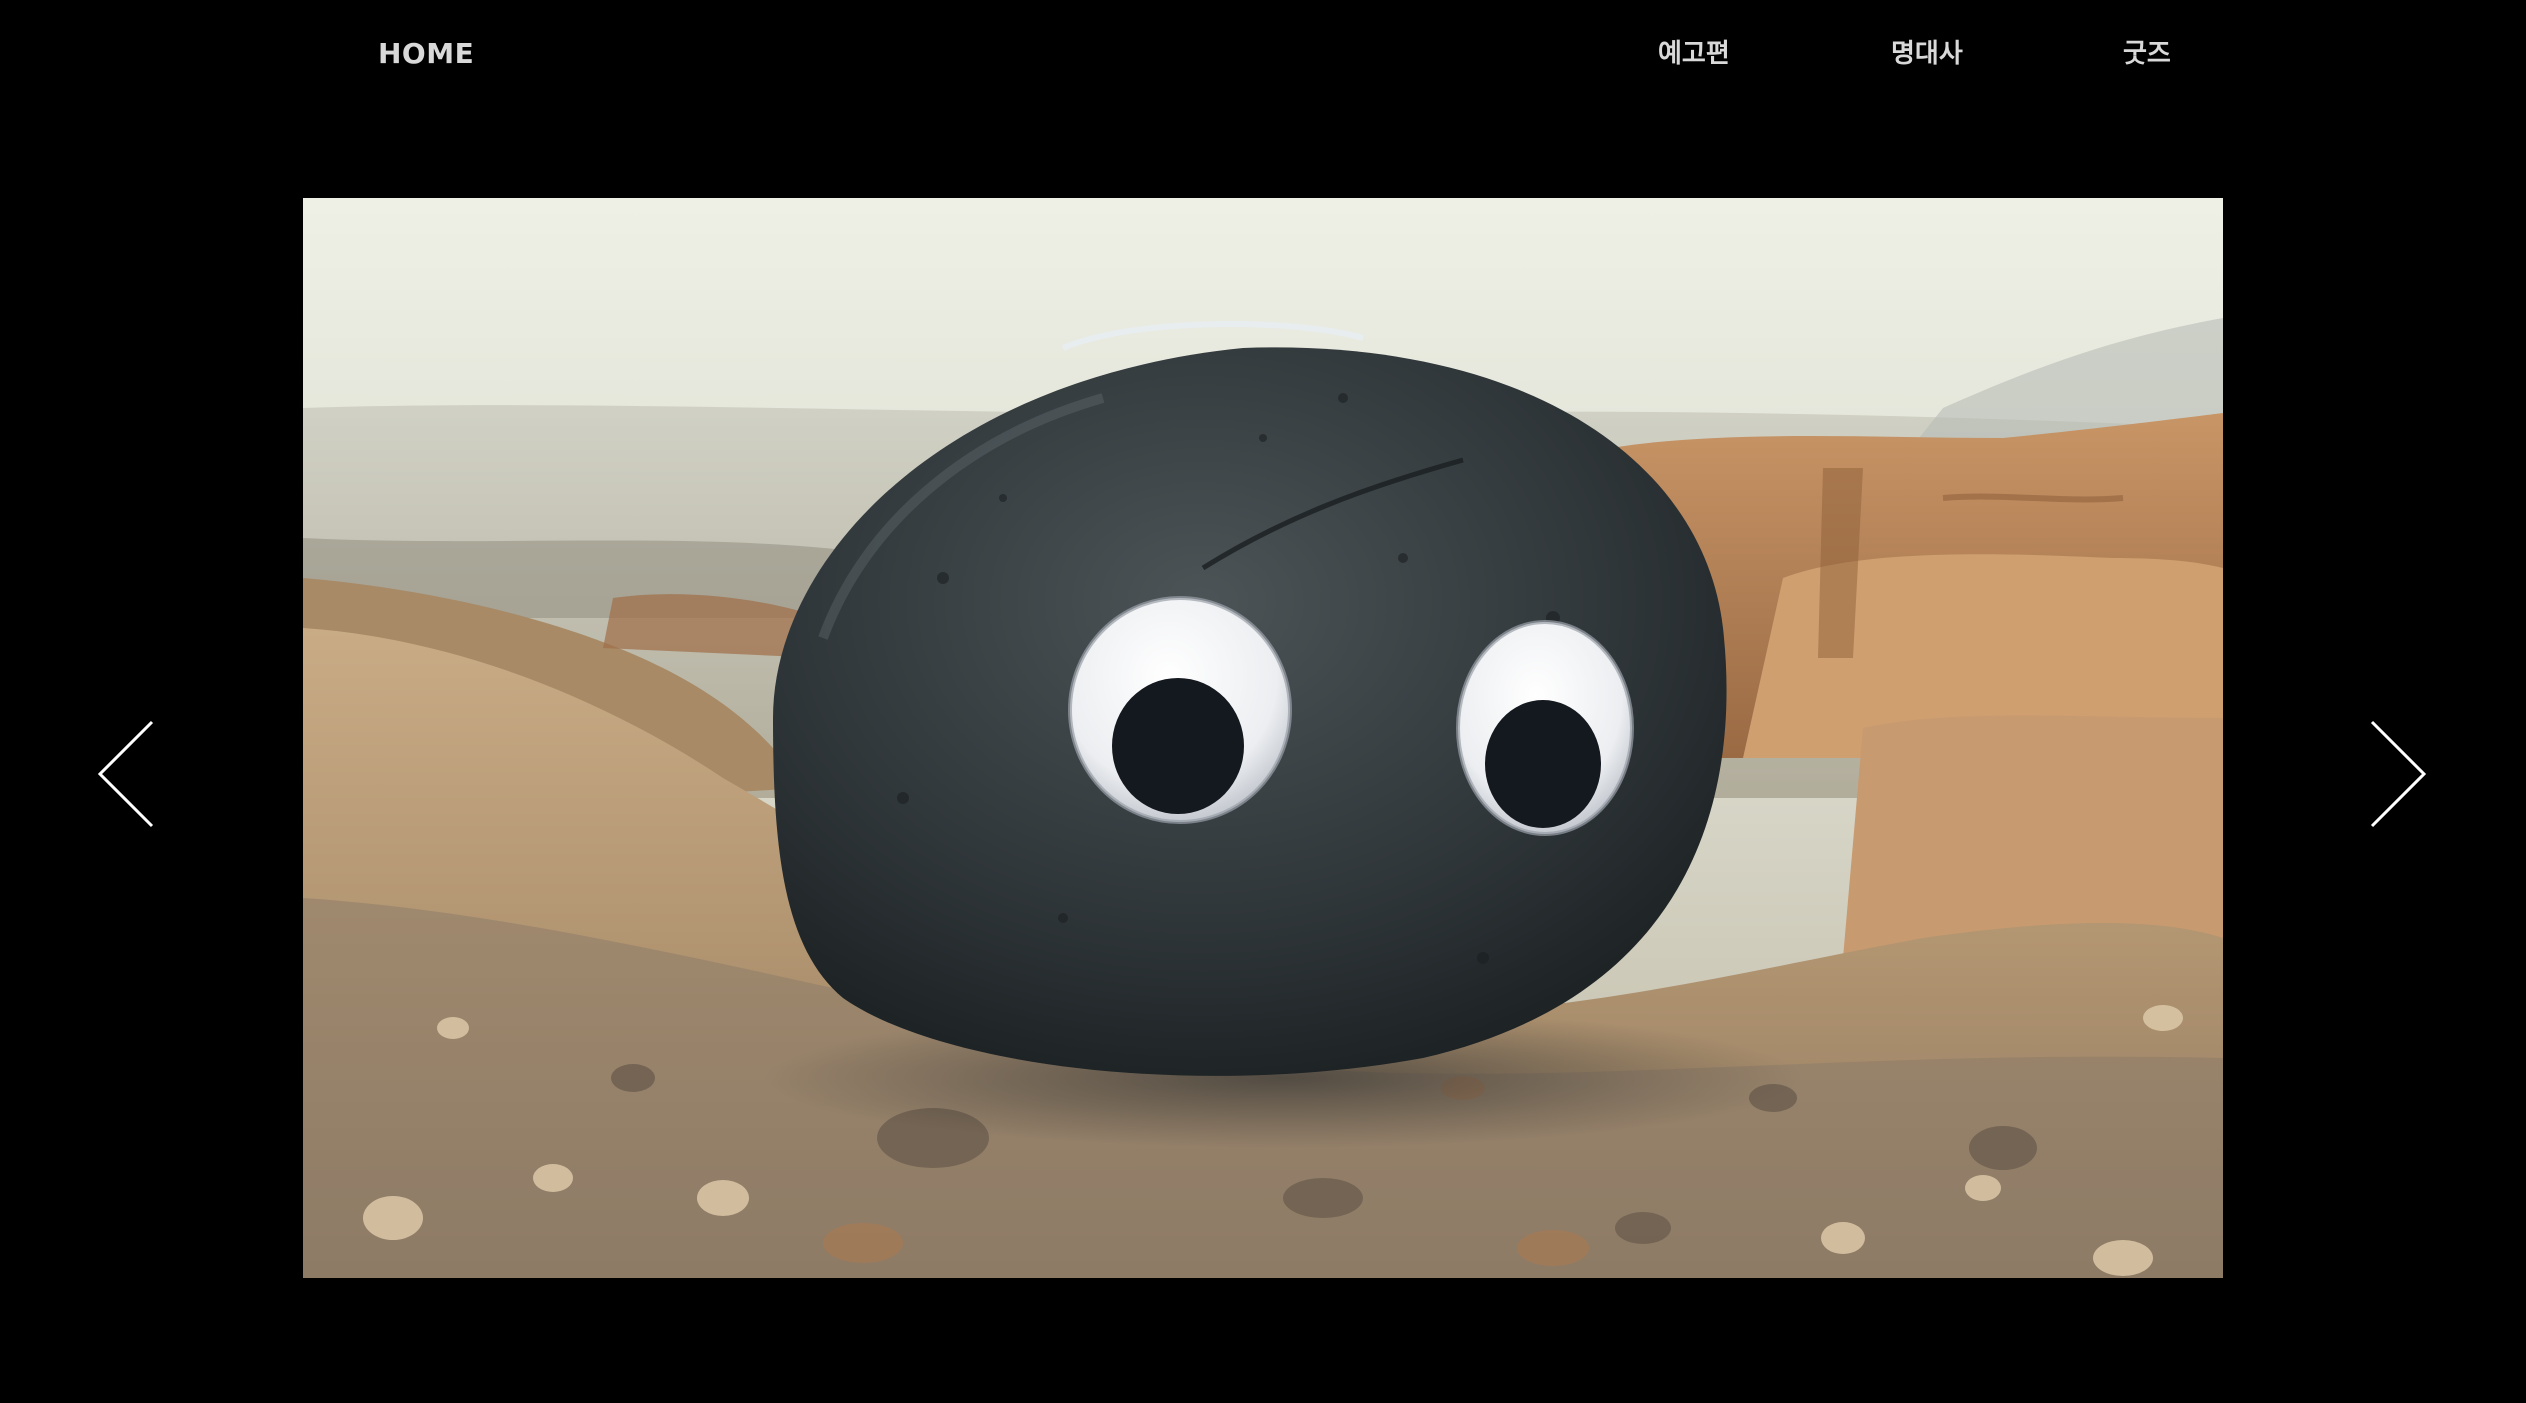  I want to click on prev-slide-button, so click(126, 774).